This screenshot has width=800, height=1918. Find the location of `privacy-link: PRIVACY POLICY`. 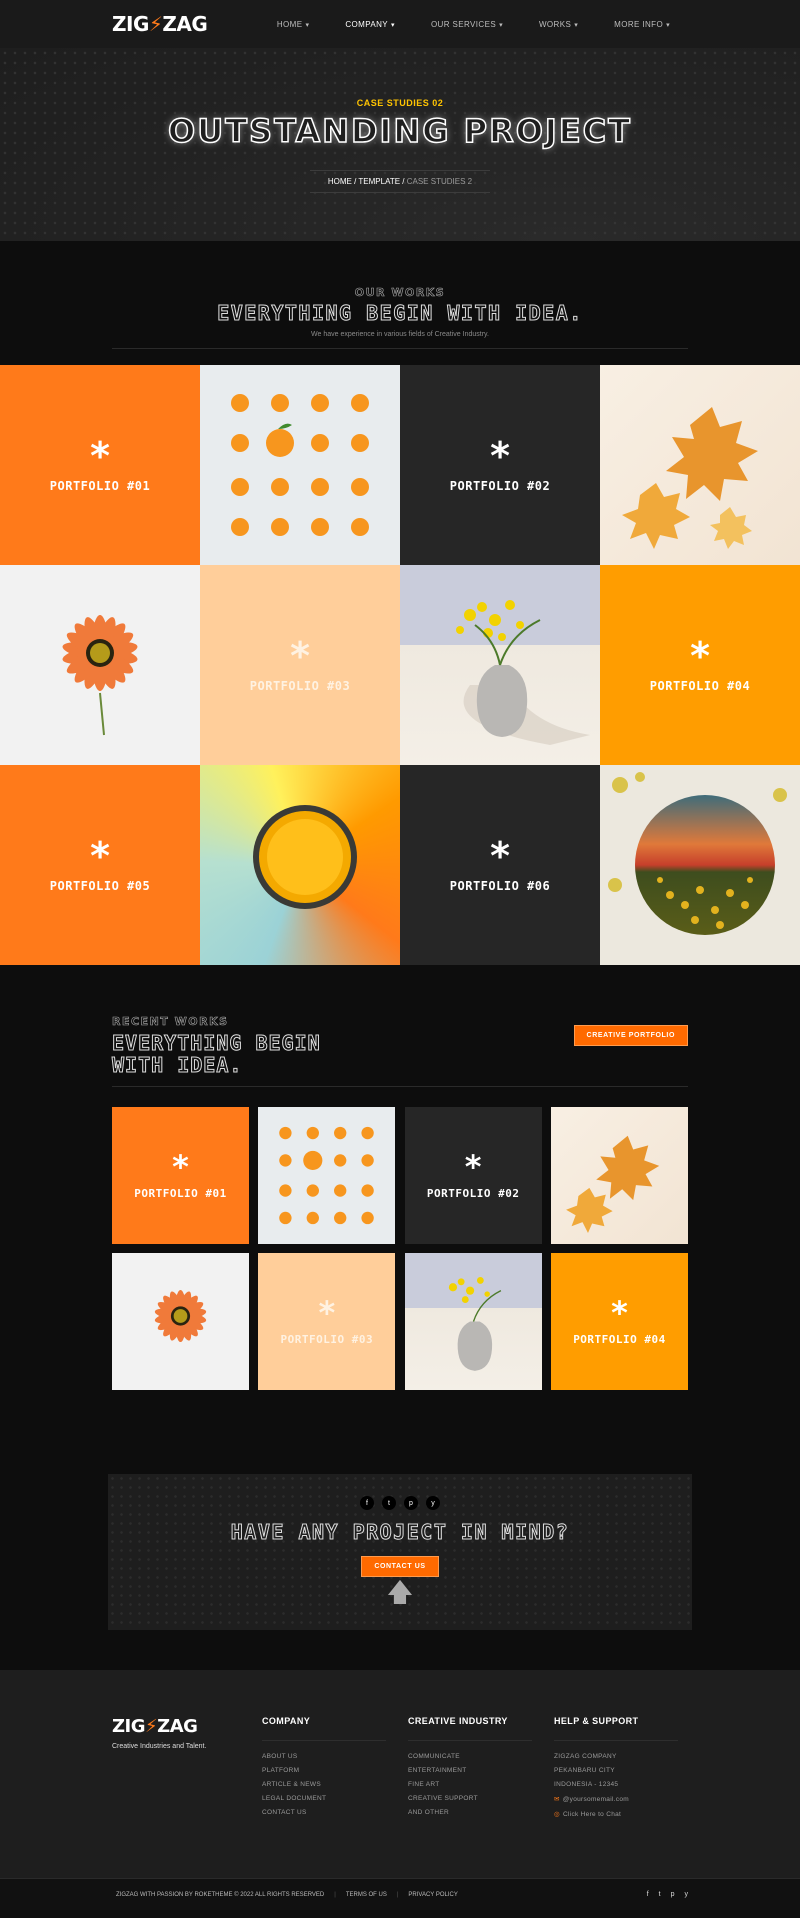

privacy-link: PRIVACY POLICY is located at coordinates (432, 1895).